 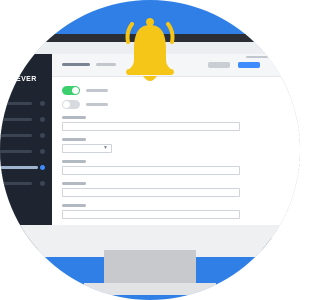 I want to click on bell-icon, so click(x=150, y=51).